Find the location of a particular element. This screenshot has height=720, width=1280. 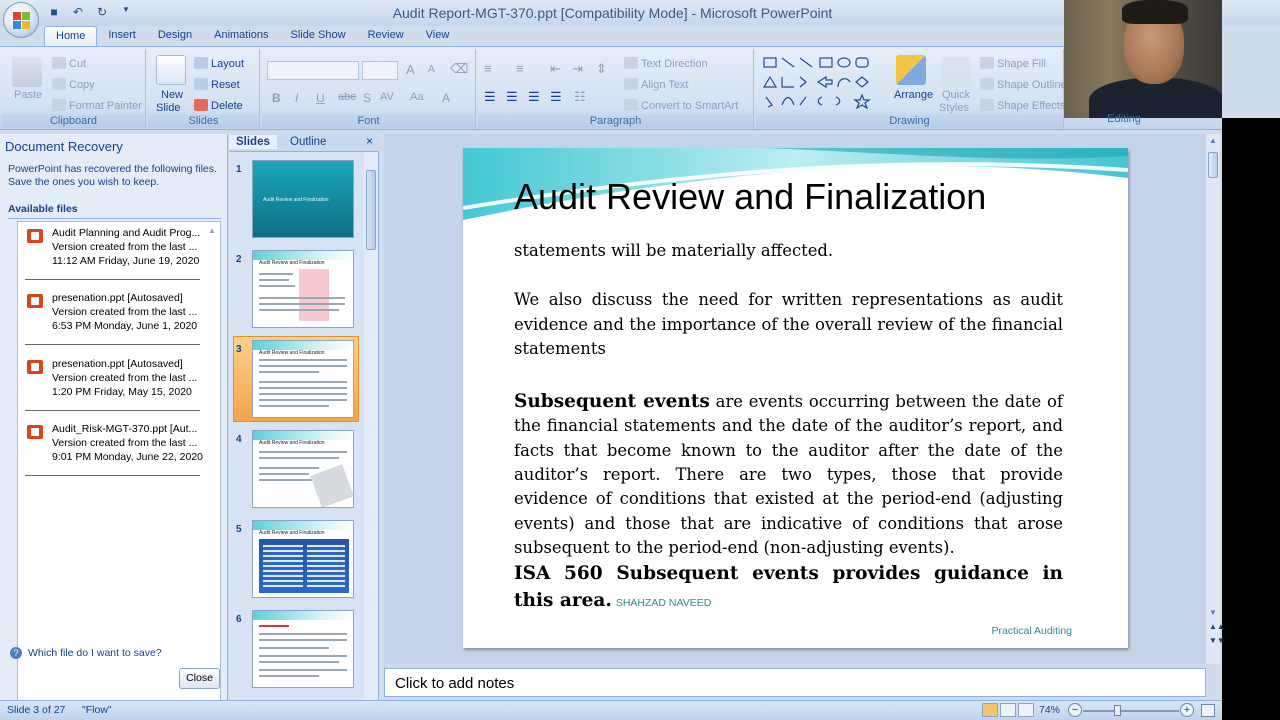

shape-fill-button: Shape Fill is located at coordinates (1013, 63).